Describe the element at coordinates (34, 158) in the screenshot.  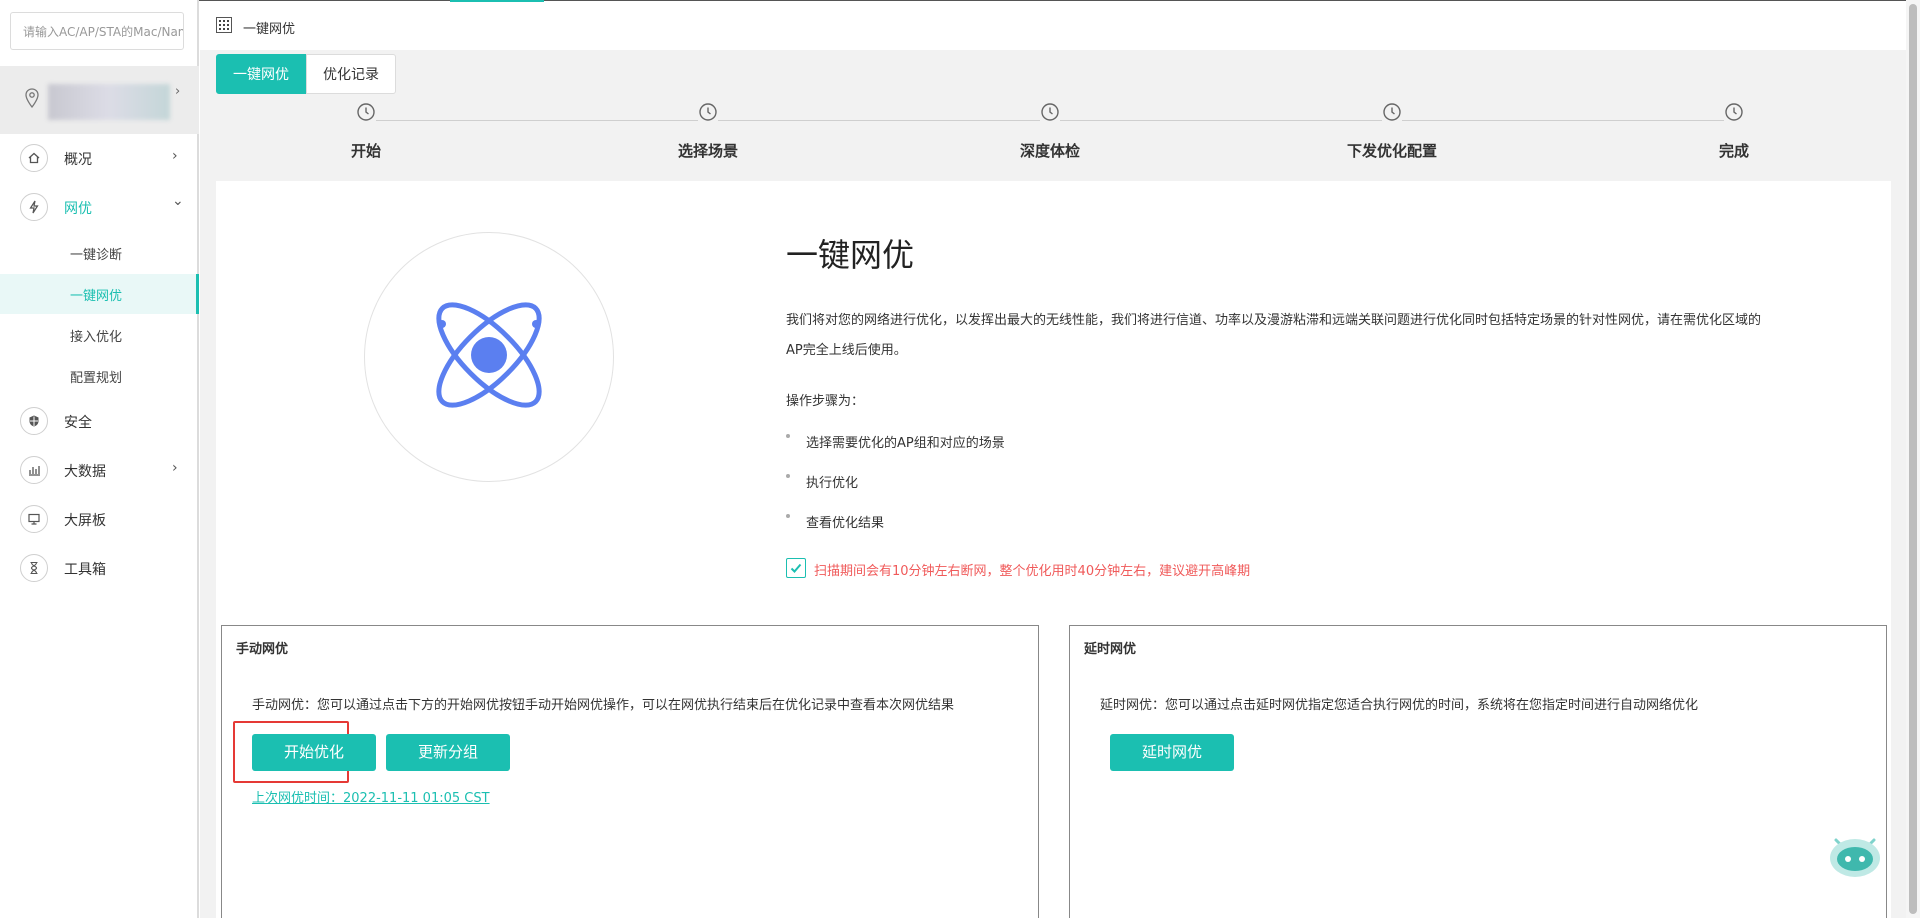
I see `home-icon` at that location.